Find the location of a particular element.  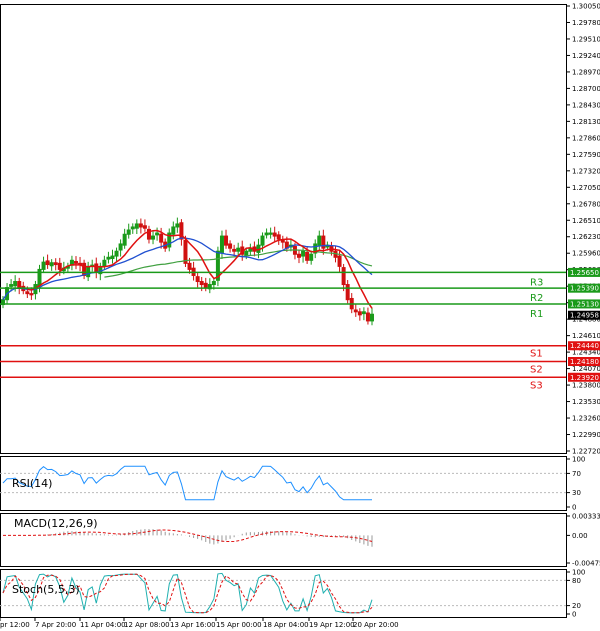

stoch-tick-label: 80 is located at coordinates (576, 581).